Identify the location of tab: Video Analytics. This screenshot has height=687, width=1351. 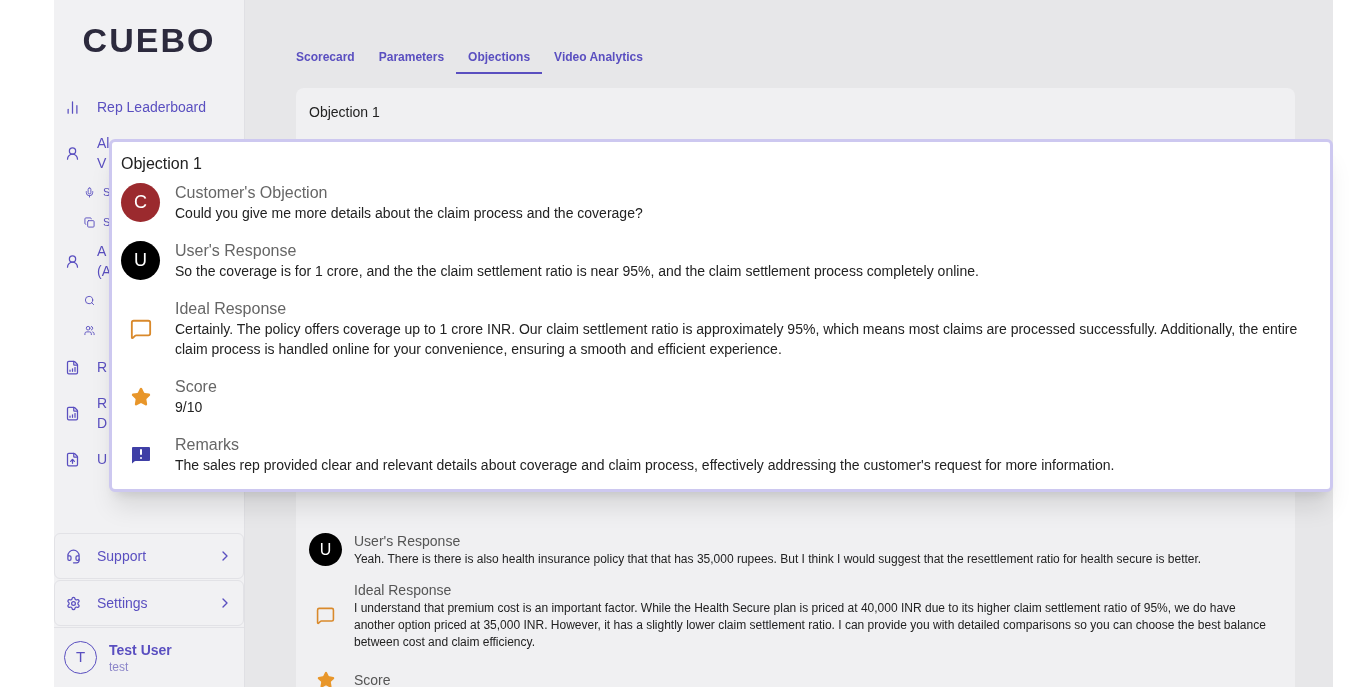
(598, 58).